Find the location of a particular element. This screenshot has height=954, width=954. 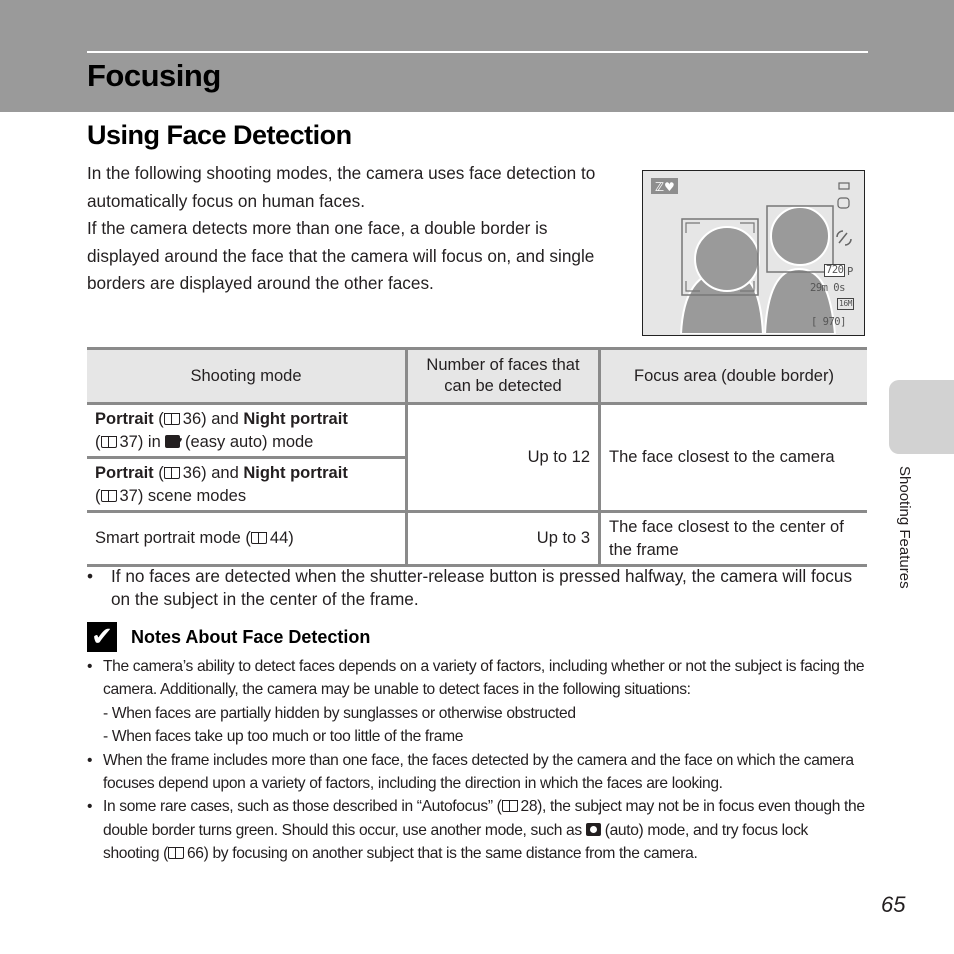

notes-heading: ✔ Notes About Face Detection is located at coordinates (228, 637).